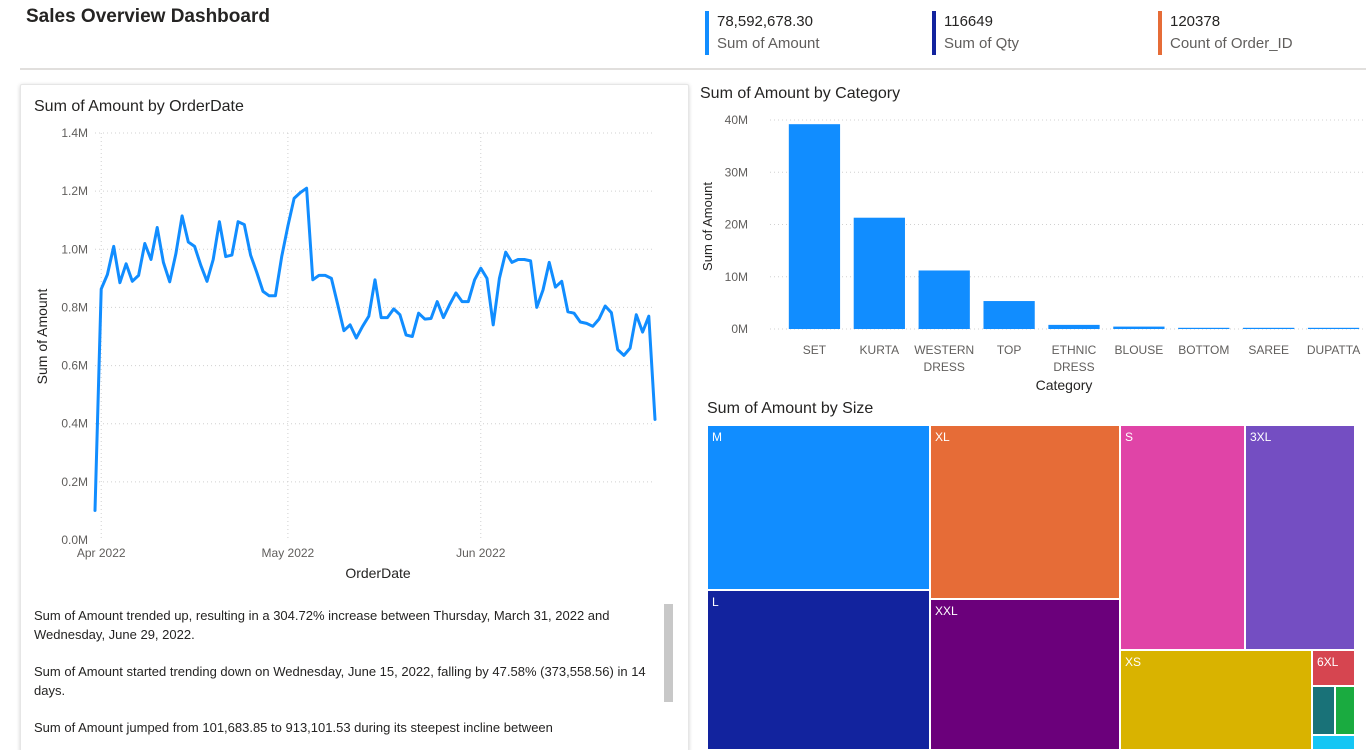 The height and width of the screenshot is (750, 1372). What do you see at coordinates (1025, 674) in the screenshot?
I see `treemap-tile-xxl: XXL` at bounding box center [1025, 674].